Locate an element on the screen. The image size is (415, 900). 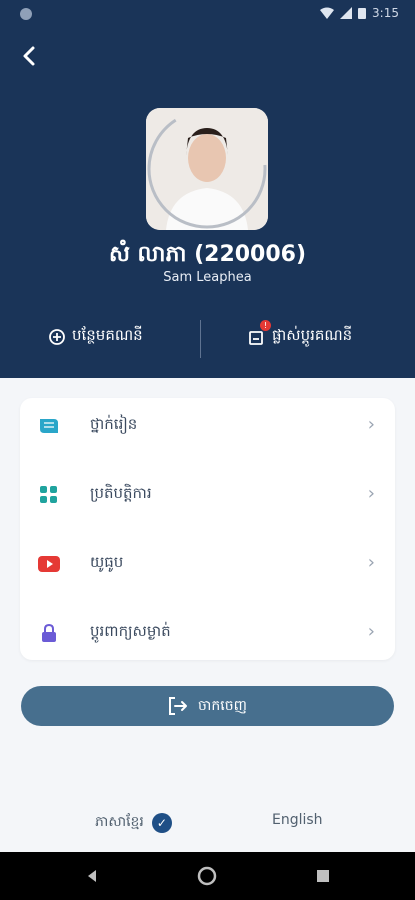
switch-account-button: ! ផ្លាស់ប្ដូរគណនី is located at coordinates (300, 334).